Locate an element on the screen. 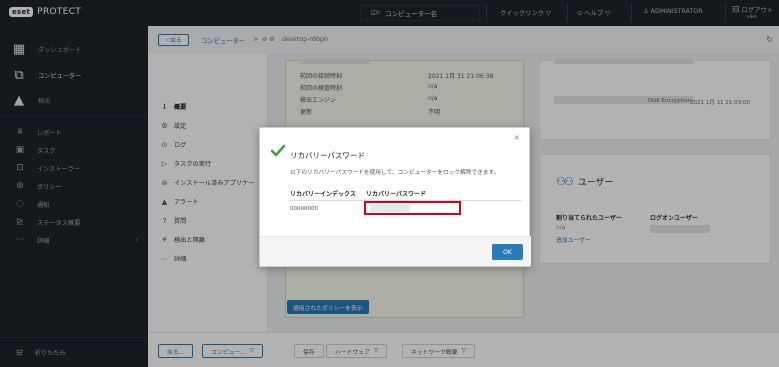 The height and width of the screenshot is (367, 779). recovery-password-header: リカバリーパスワード is located at coordinates (396, 194).